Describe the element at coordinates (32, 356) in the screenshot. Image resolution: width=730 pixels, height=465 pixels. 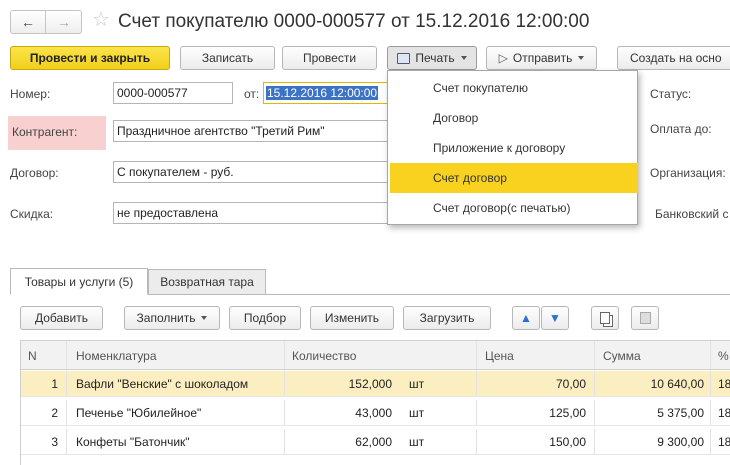
I see `header-n: N` at that location.